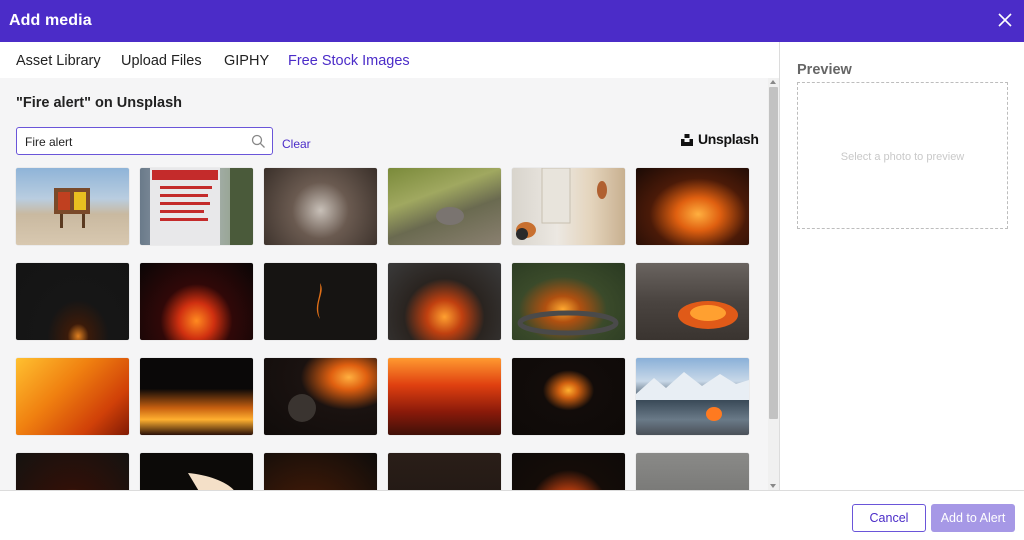 The height and width of the screenshot is (540, 1024). I want to click on scroll-thumb, so click(773, 253).